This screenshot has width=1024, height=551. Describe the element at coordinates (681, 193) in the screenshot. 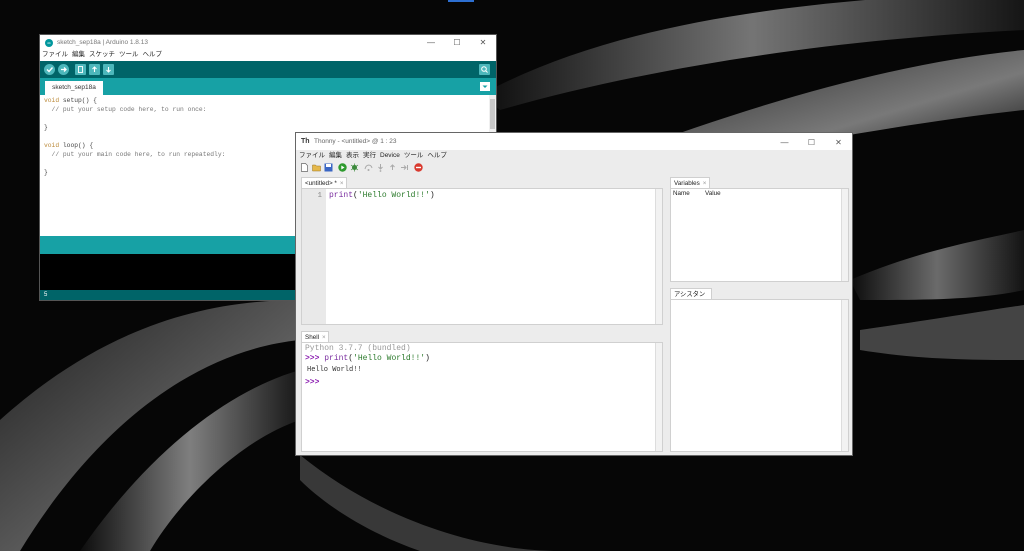

I see `variables-column-name: Name` at that location.